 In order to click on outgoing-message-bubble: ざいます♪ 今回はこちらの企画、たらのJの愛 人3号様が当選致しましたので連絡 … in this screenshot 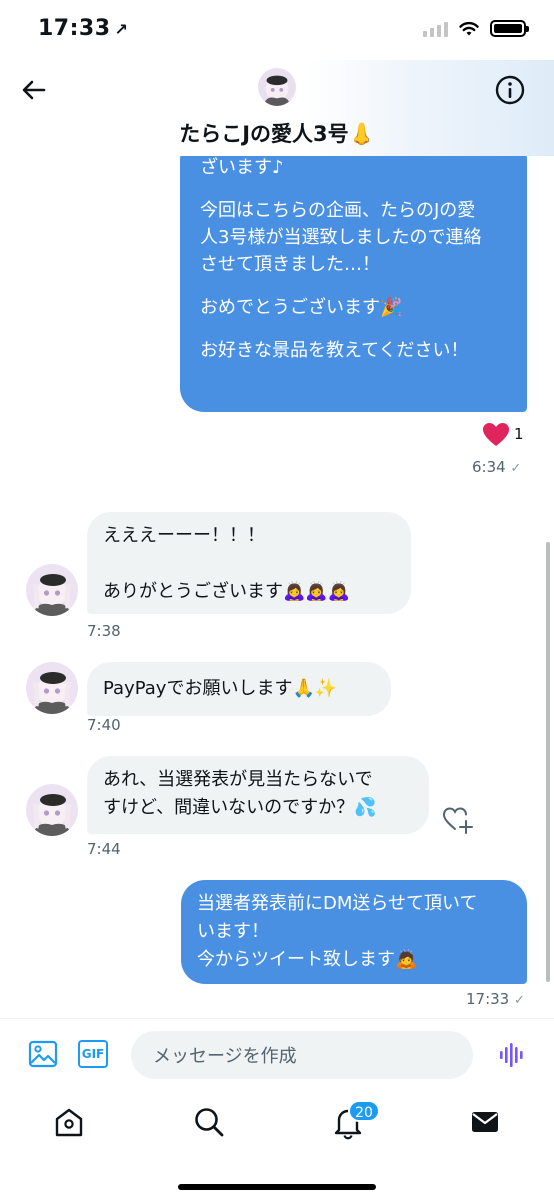, I will do `click(353, 284)`.